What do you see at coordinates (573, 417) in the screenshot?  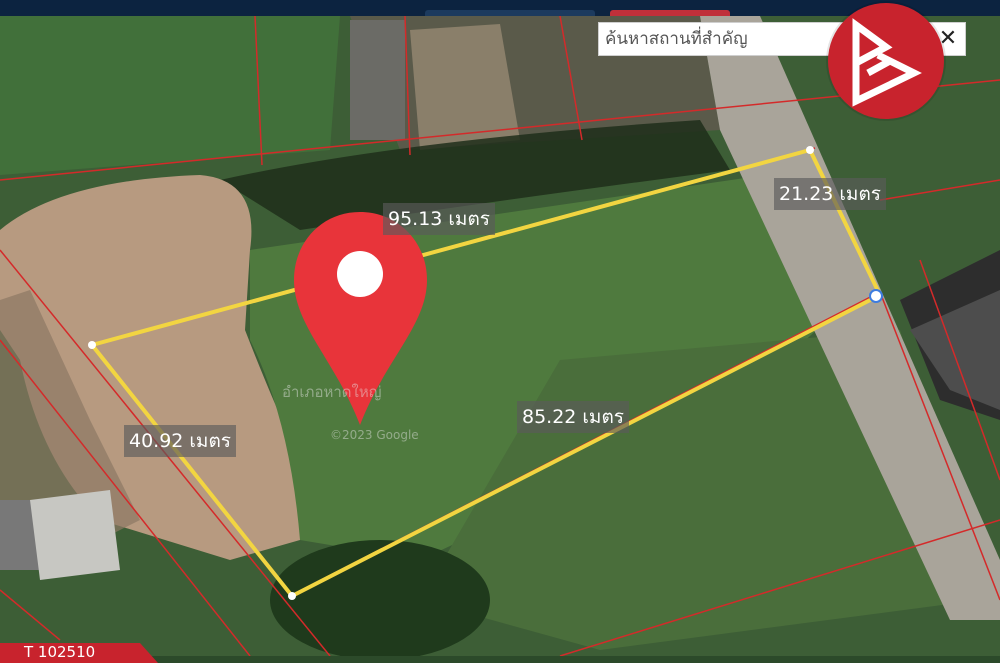 I see `measurement-bottom: 85.22 เมตร` at bounding box center [573, 417].